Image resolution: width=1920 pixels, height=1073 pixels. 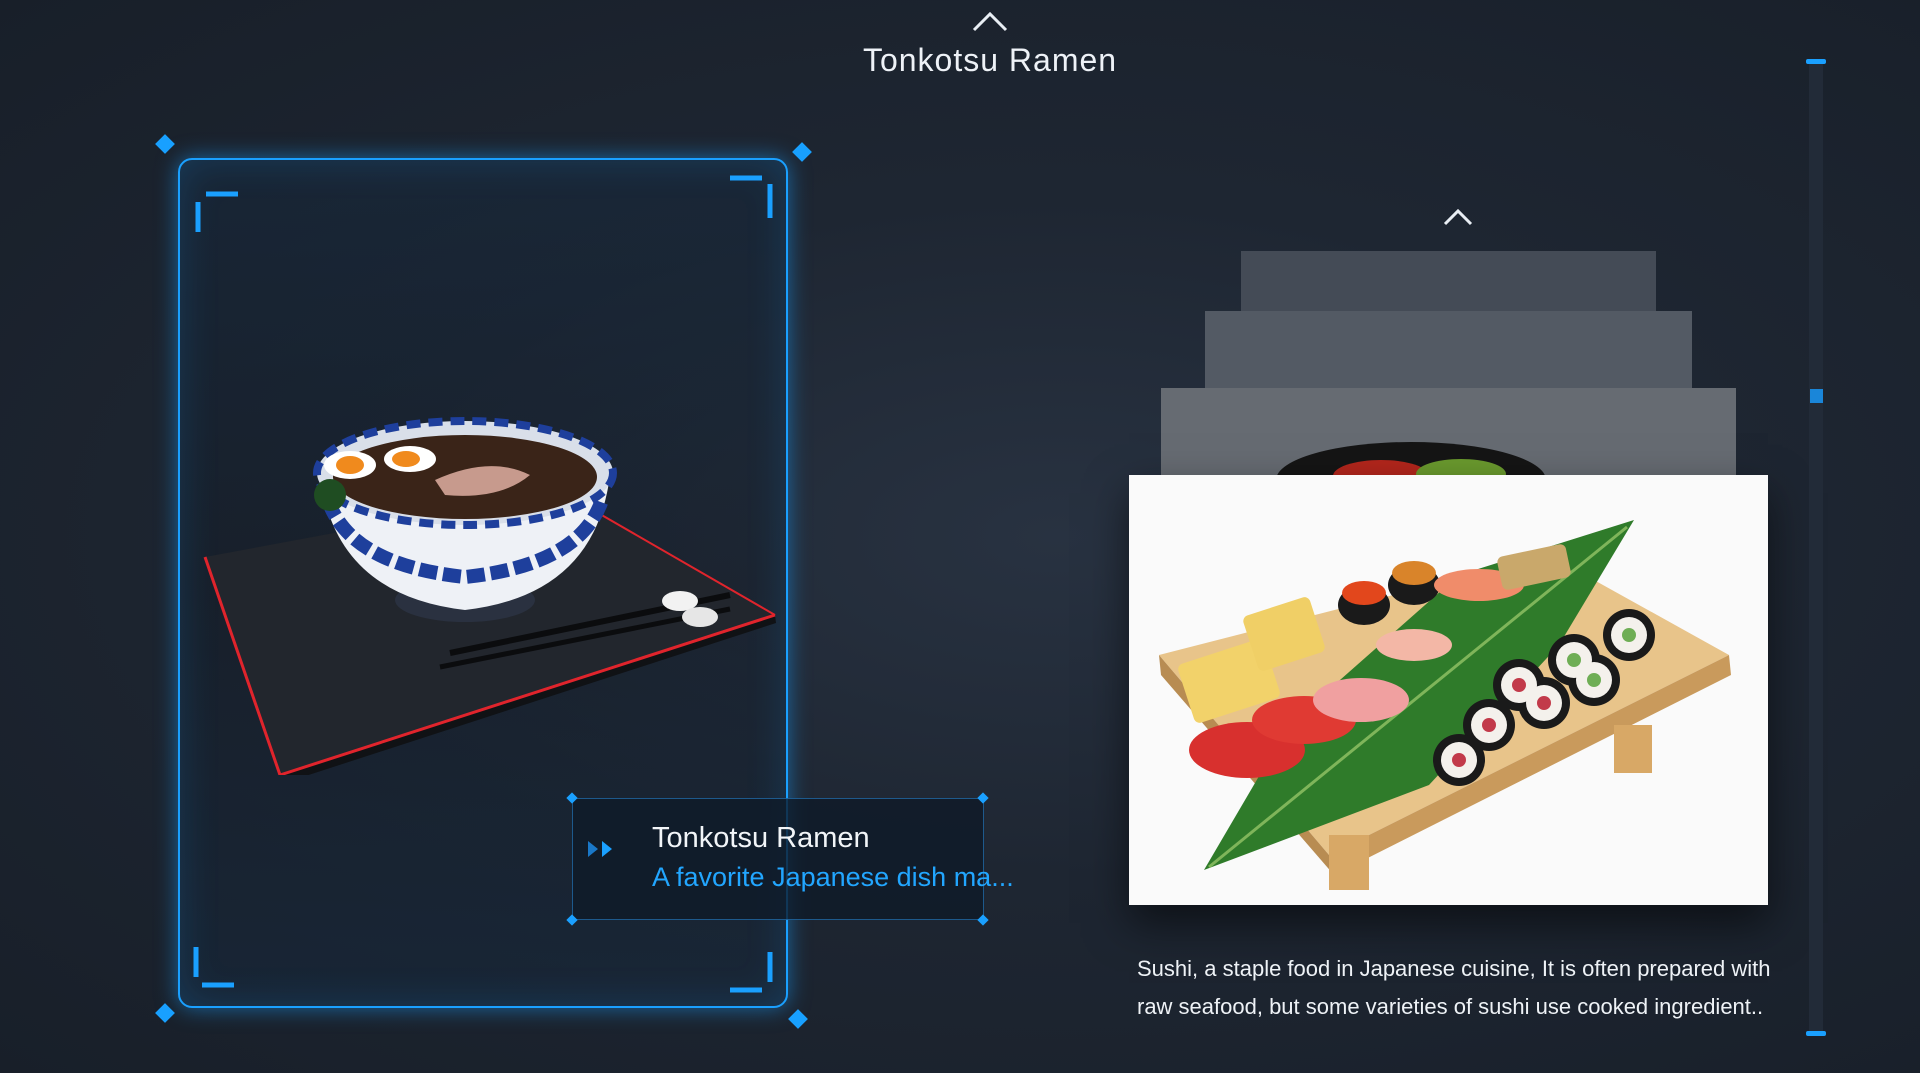 I want to click on ramen-bowl-image, so click(x=489, y=596).